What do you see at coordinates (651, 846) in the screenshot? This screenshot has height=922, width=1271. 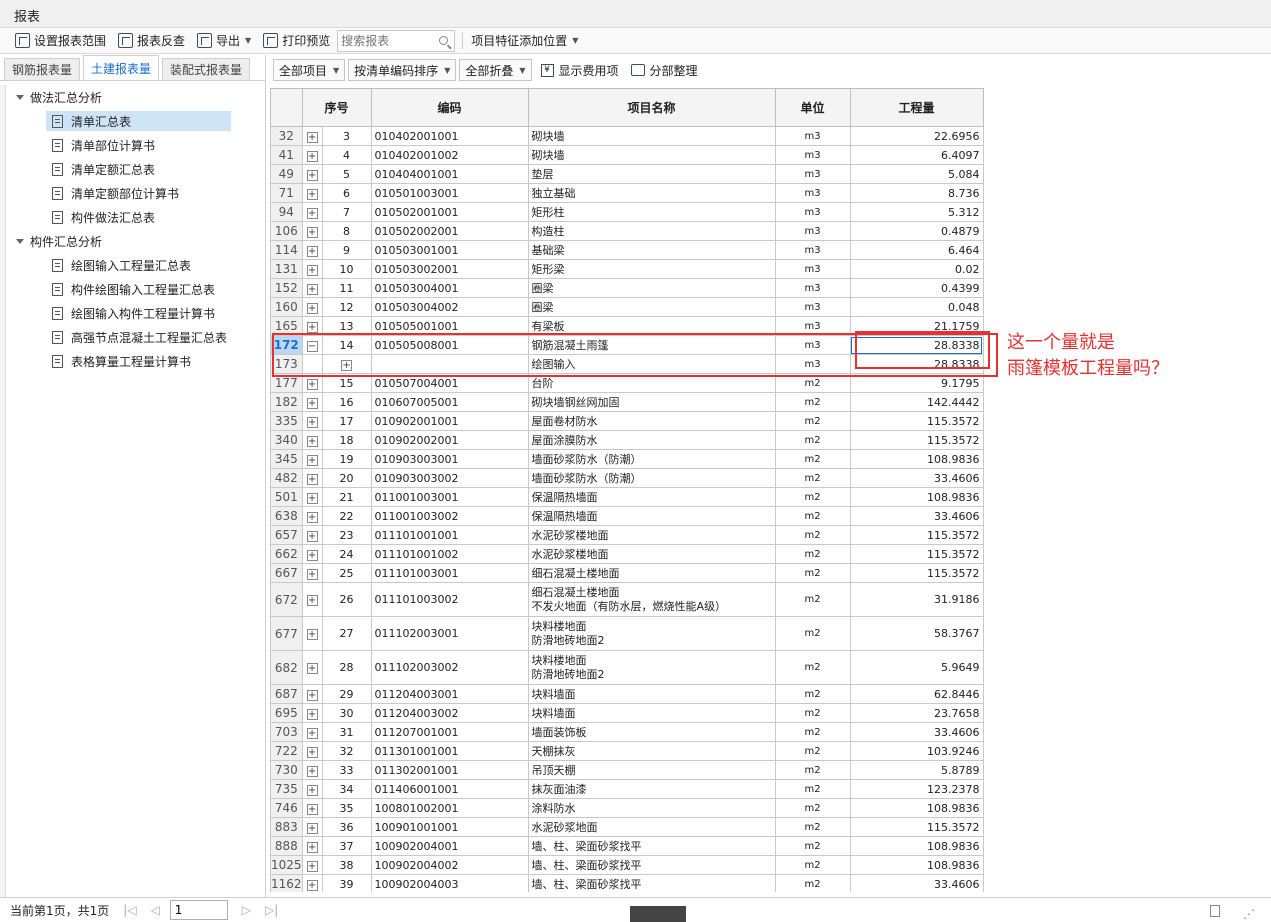 I see `name-cell: 墙、柱、梁面砂浆找平` at bounding box center [651, 846].